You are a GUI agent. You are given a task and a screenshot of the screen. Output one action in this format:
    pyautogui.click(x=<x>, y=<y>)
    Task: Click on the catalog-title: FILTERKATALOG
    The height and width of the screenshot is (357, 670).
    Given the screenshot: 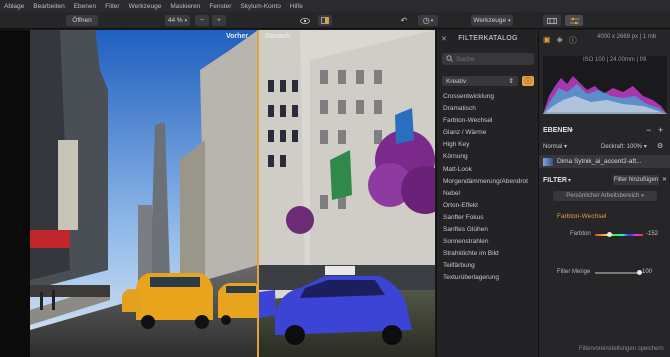 What is the action you would take?
    pyautogui.click(x=488, y=38)
    